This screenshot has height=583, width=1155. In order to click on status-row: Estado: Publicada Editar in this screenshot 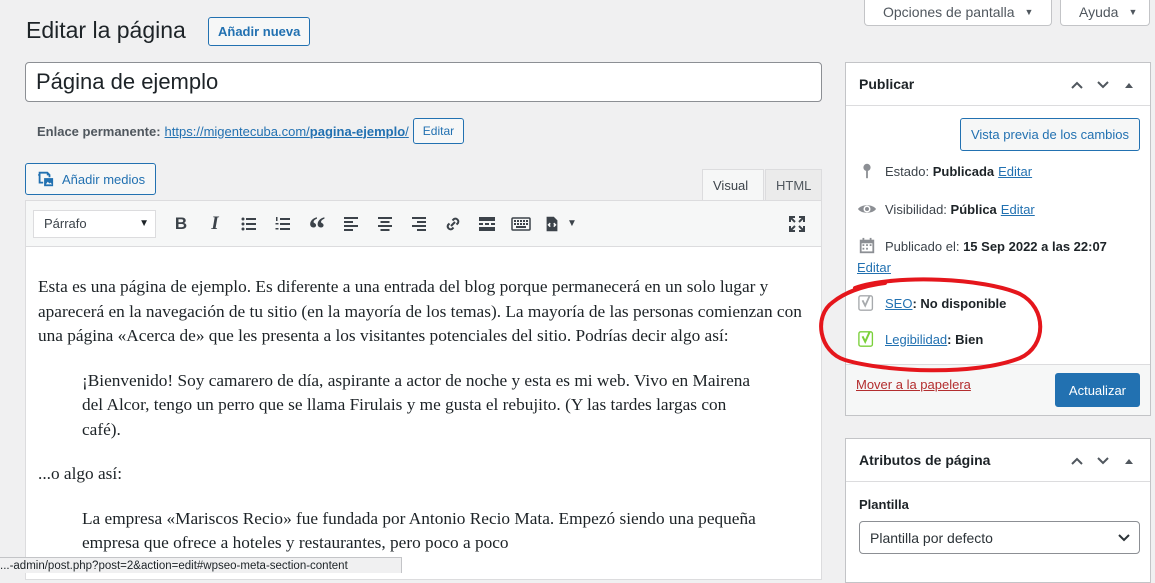, I will do `click(944, 171)`.